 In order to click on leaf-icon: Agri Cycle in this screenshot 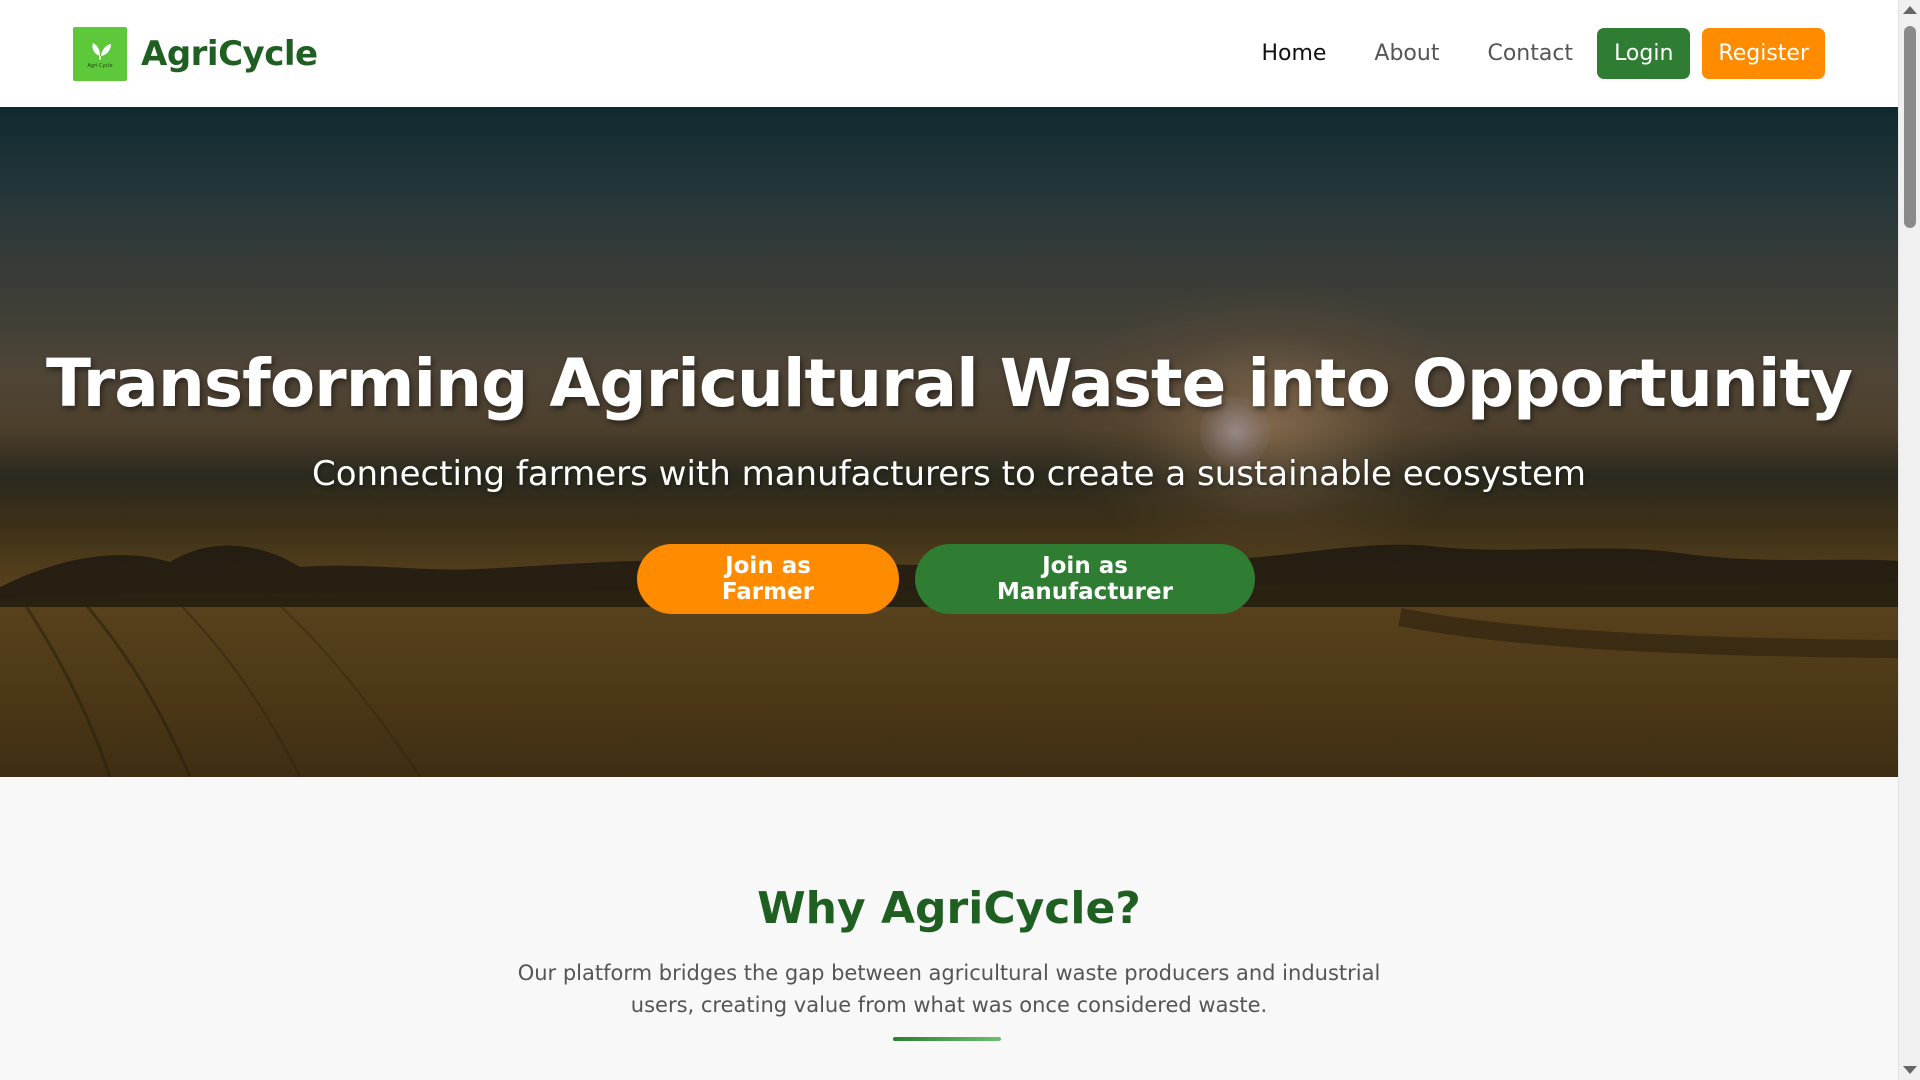, I will do `click(100, 55)`.